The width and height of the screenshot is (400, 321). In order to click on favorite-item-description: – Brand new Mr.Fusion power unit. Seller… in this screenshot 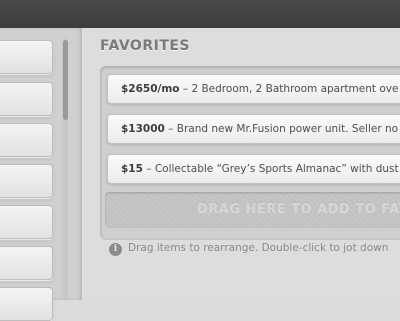, I will do `click(281, 129)`.